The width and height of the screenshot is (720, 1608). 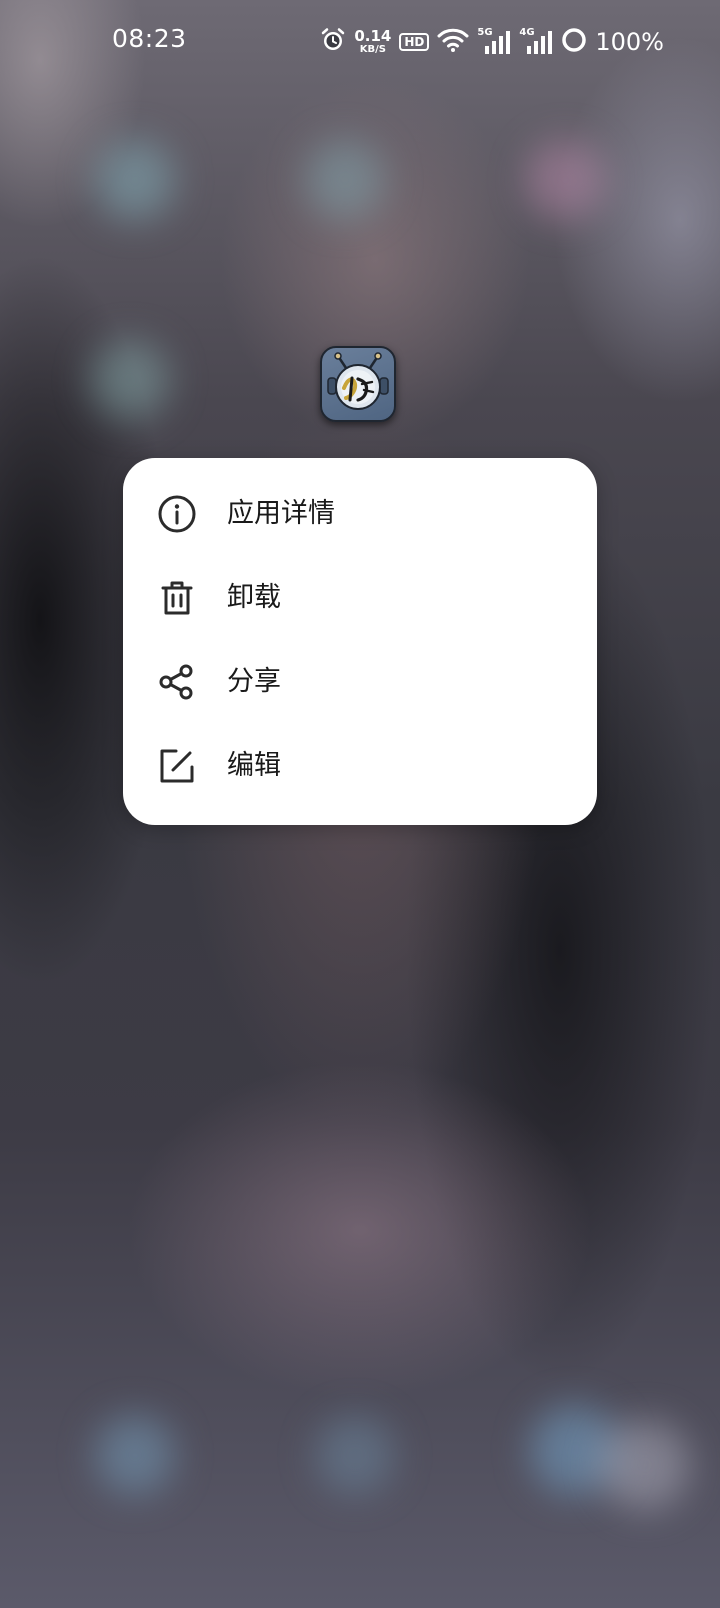 What do you see at coordinates (333, 42) in the screenshot?
I see `alarm-icon` at bounding box center [333, 42].